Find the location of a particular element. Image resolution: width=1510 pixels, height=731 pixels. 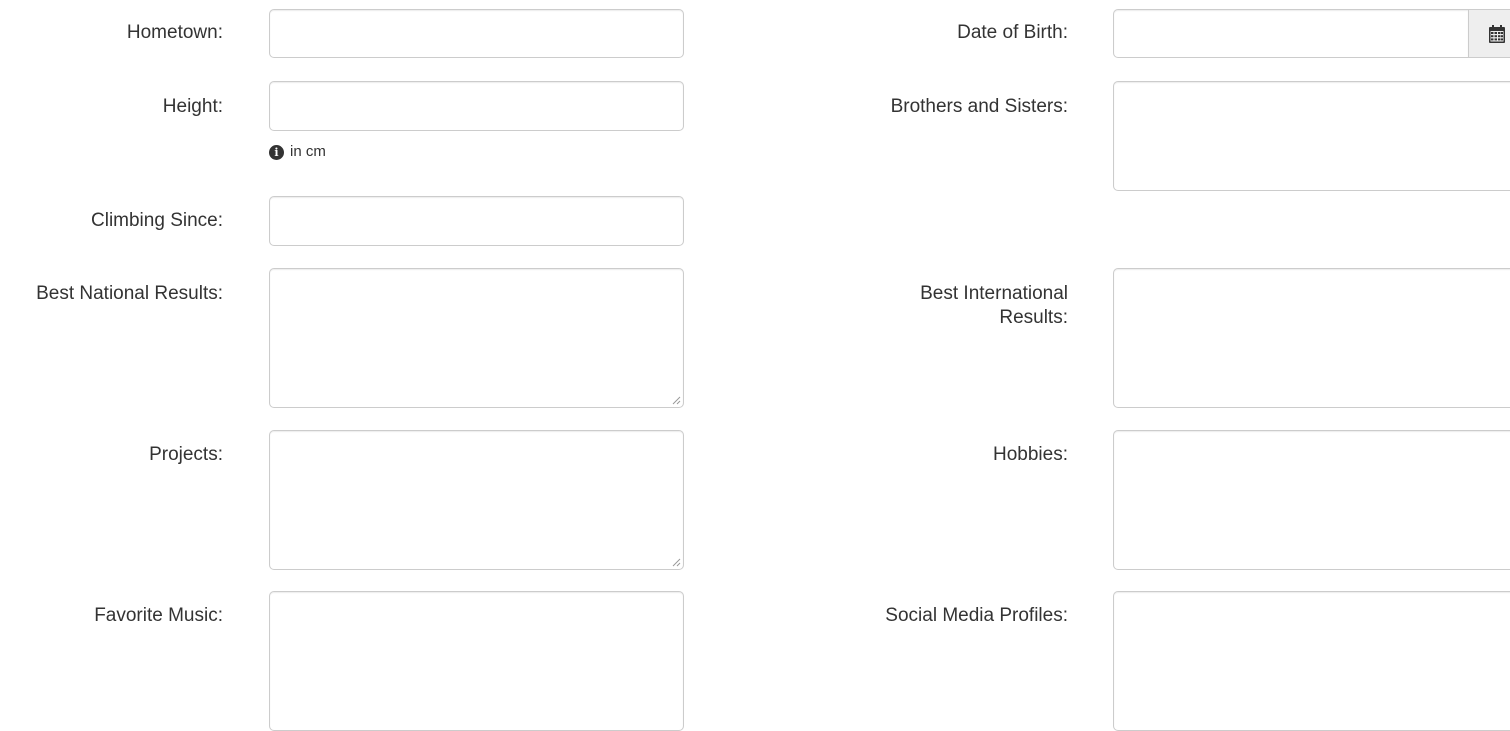

info-circle-icon: i is located at coordinates (276, 152).